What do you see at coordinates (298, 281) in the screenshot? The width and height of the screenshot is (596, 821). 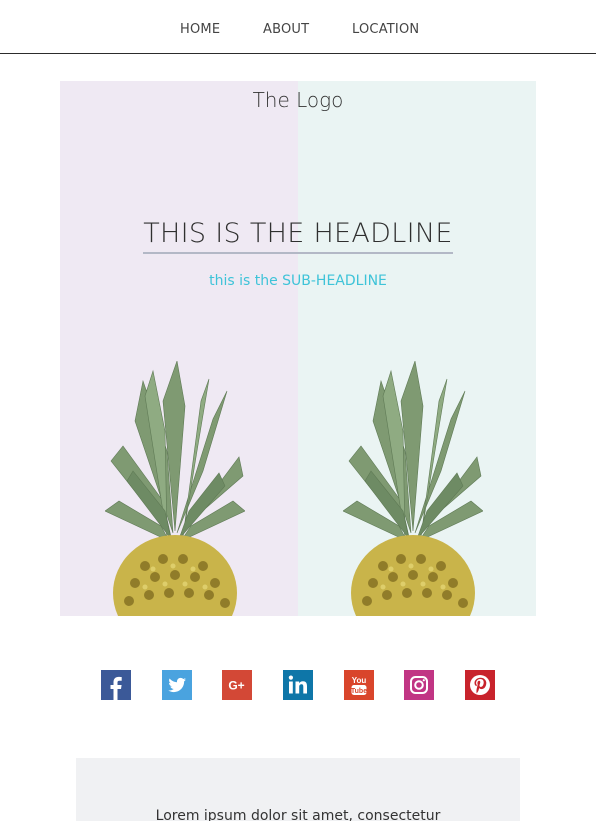 I see `subheadline: this is the SUB-HEADLINE` at bounding box center [298, 281].